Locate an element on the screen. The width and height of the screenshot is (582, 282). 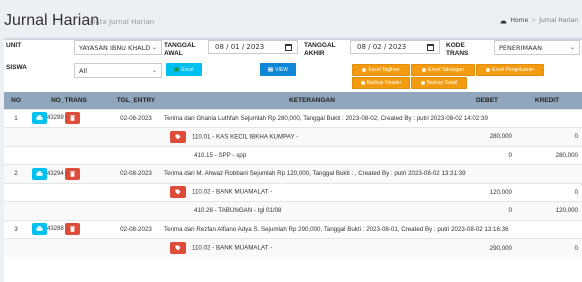
kode-trans-select: PENERIMAAN ⌄ is located at coordinates (537, 47).